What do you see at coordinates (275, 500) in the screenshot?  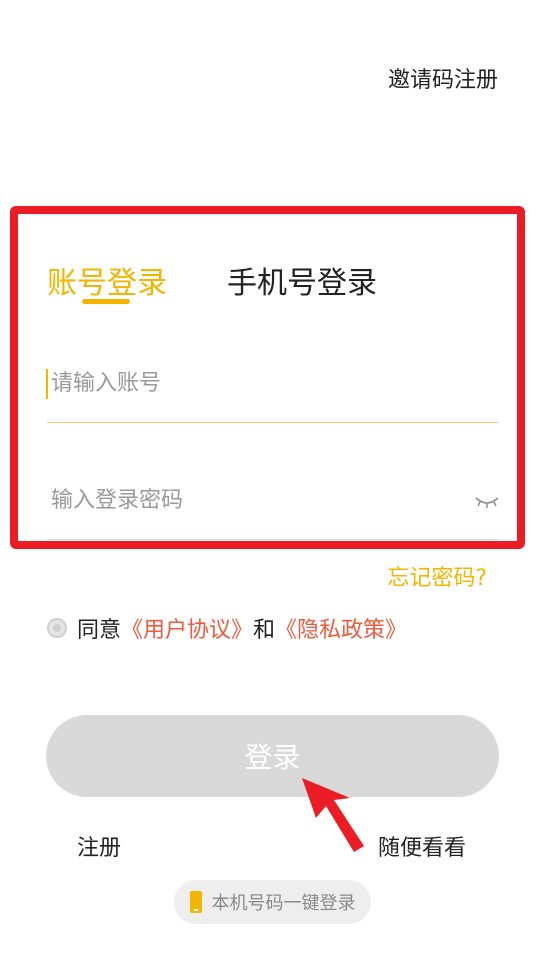 I see `password-input` at bounding box center [275, 500].